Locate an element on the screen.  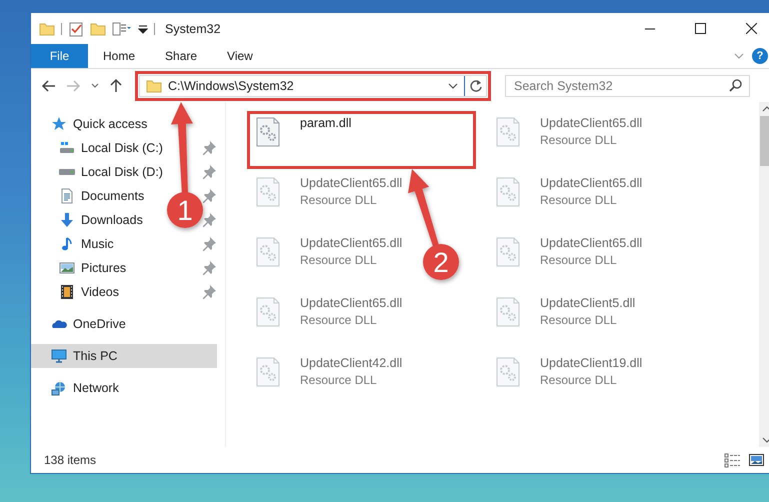
ribbon-tab: Share is located at coordinates (181, 56).